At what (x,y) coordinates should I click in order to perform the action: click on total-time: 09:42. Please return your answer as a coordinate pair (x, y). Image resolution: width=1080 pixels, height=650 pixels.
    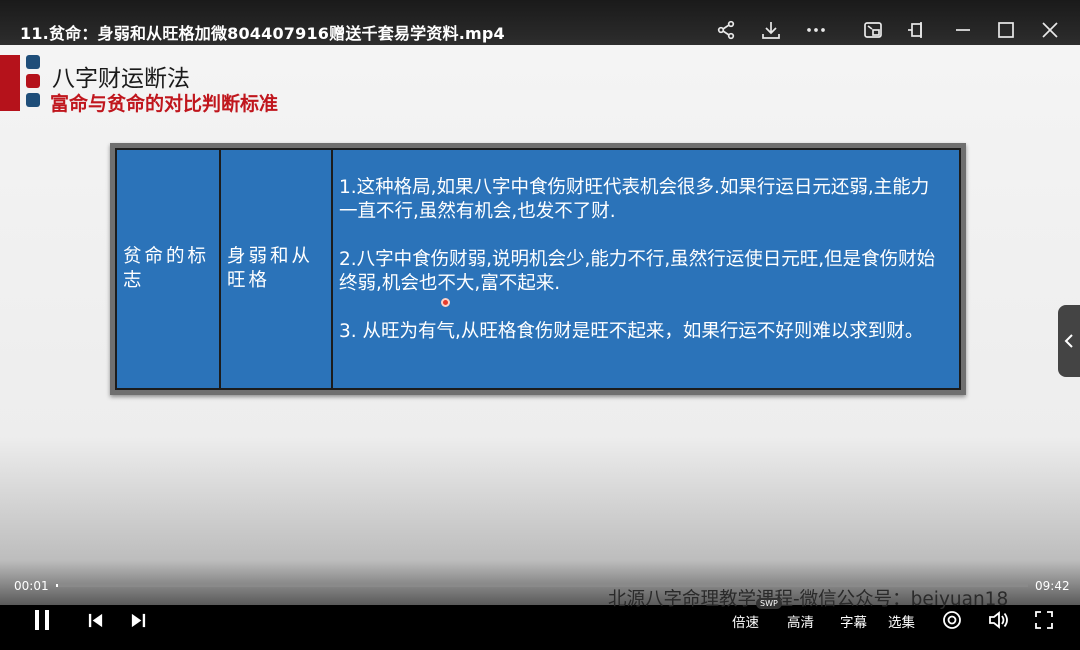
    Looking at the image, I should click on (1052, 586).